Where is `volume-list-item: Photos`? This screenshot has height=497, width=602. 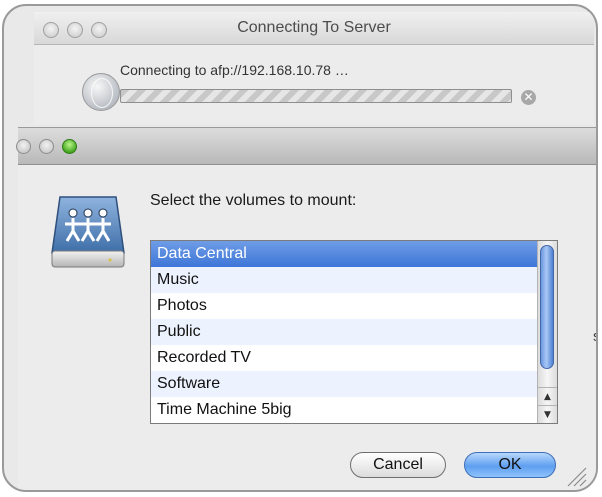 volume-list-item: Photos is located at coordinates (344, 306).